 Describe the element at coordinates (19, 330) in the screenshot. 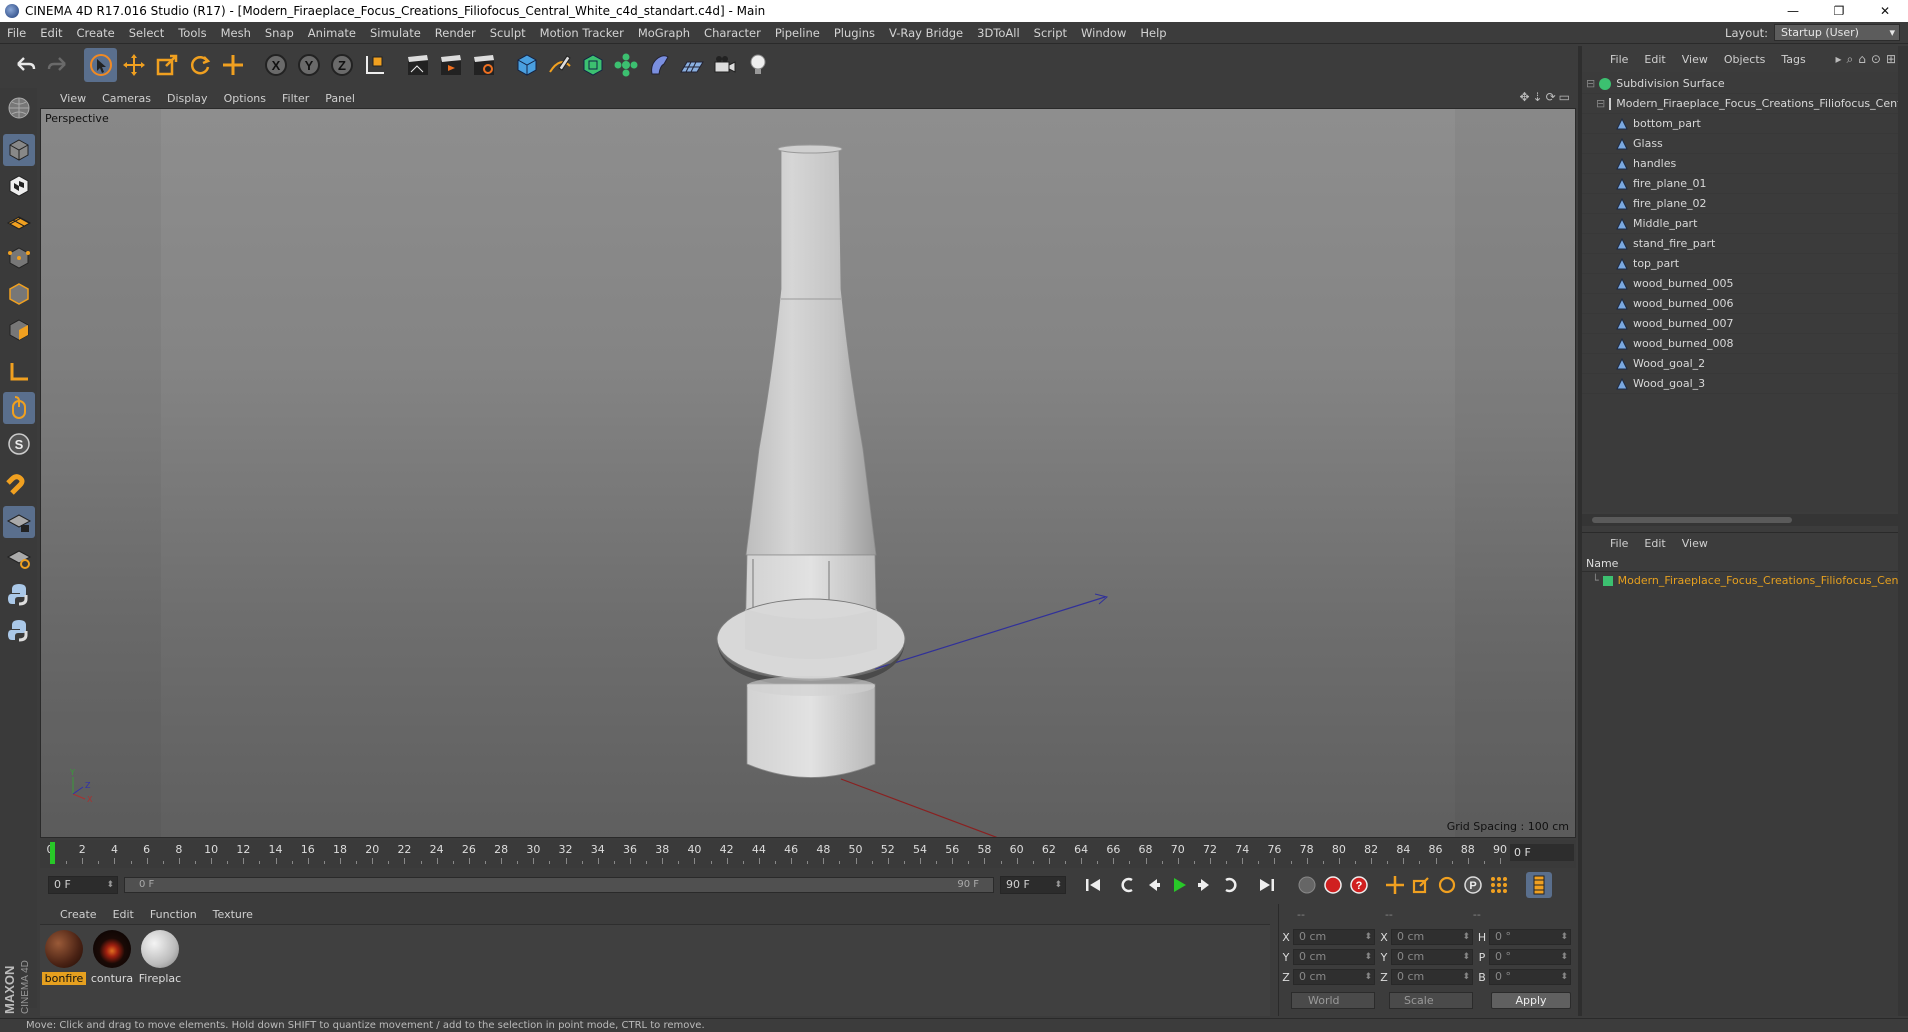

I see `polygons-mode-button` at that location.